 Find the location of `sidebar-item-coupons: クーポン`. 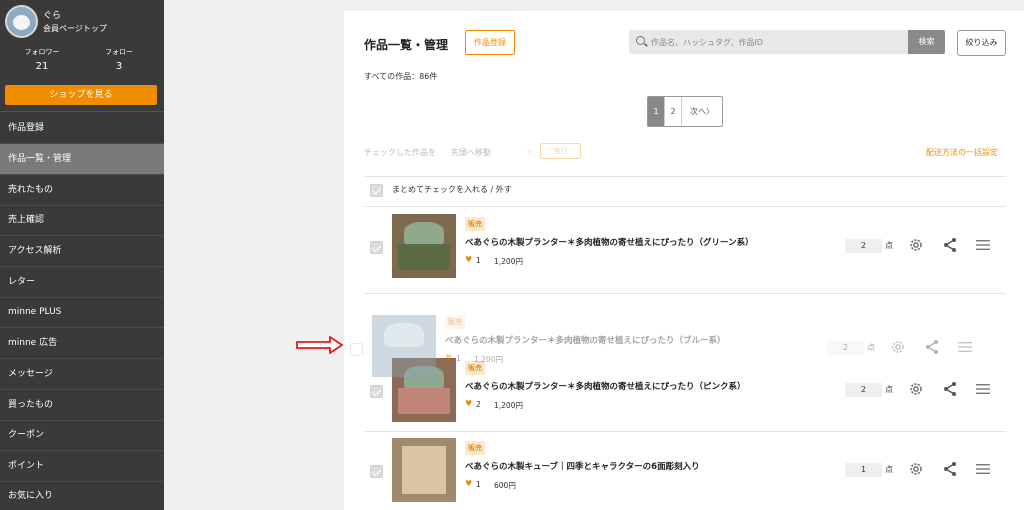

sidebar-item-coupons: クーポン is located at coordinates (82, 435).